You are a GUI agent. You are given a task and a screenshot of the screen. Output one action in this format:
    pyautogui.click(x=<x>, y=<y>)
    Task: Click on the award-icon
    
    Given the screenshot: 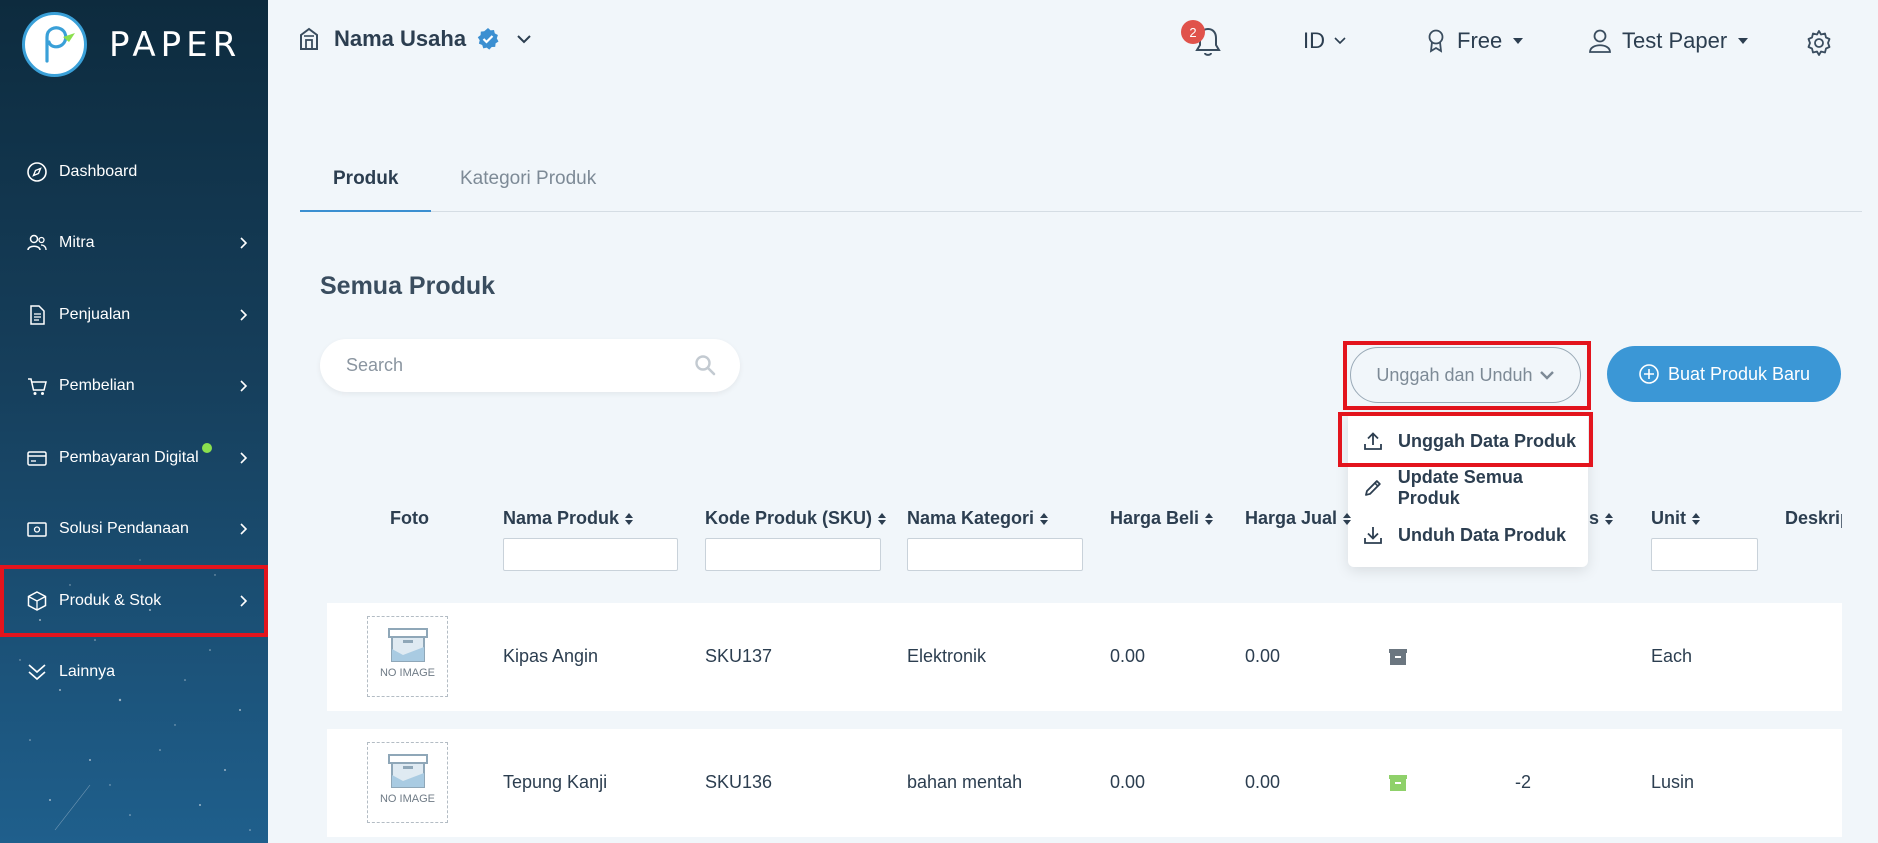 What is the action you would take?
    pyautogui.click(x=1436, y=41)
    